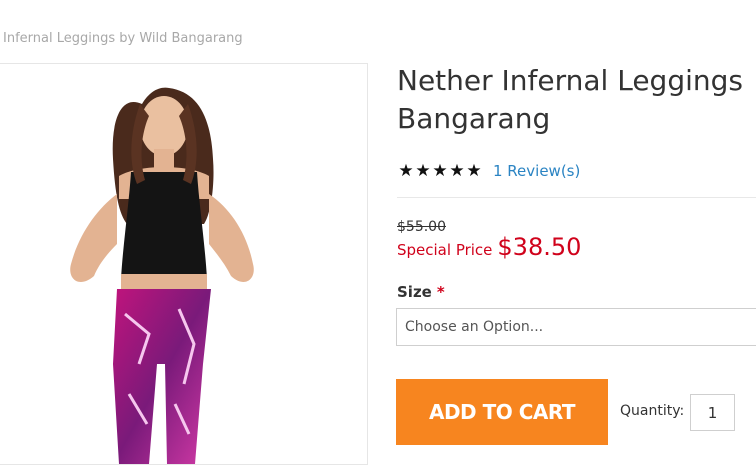 The height and width of the screenshot is (465, 756). I want to click on breadcrumb-current: Infernal Leggings by Wild Bangarang, so click(123, 38).